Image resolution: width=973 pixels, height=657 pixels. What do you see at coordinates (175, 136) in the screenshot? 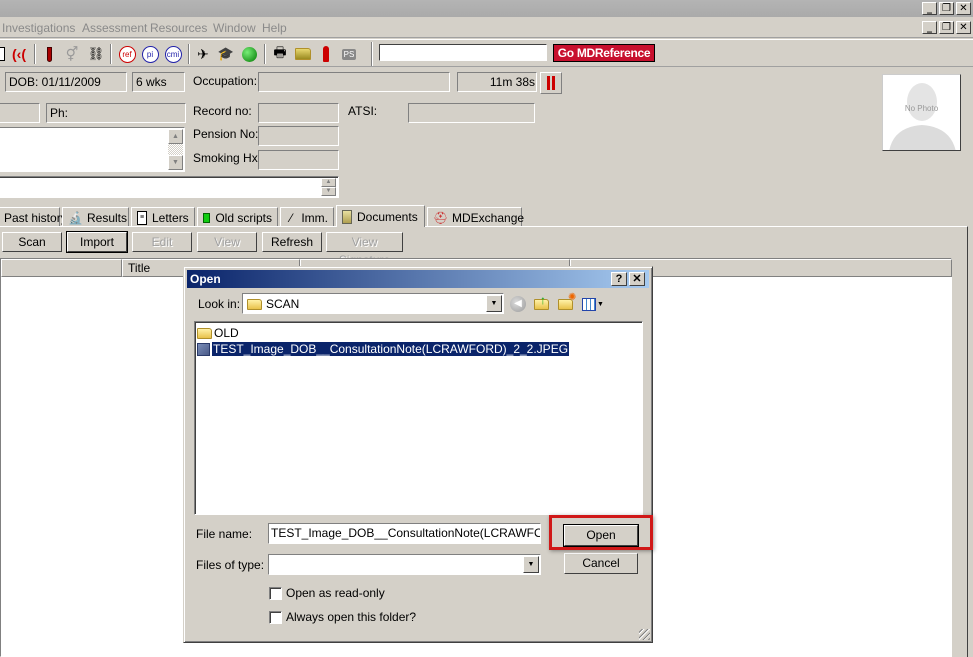
I see `scroll-up-button: ▲` at bounding box center [175, 136].